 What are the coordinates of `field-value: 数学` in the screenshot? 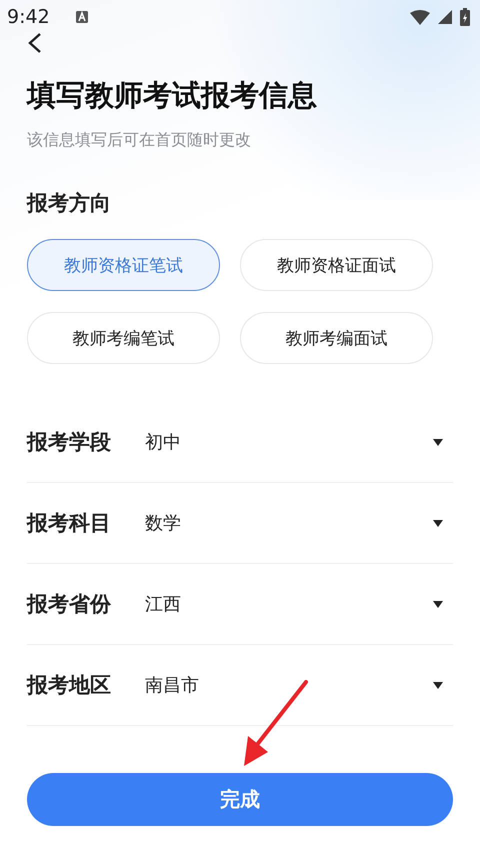 It's located at (163, 523).